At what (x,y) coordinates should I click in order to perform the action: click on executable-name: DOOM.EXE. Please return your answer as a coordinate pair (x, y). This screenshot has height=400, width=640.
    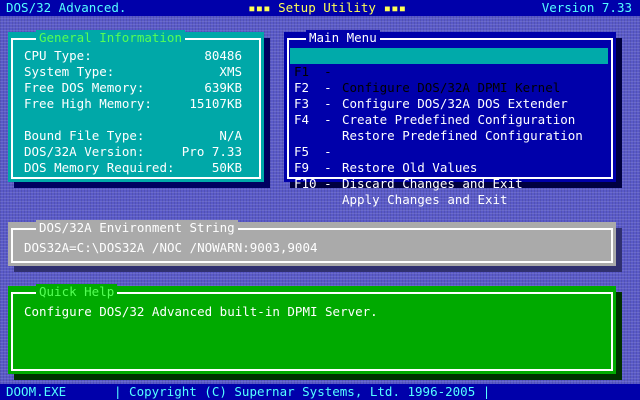
    Looking at the image, I should click on (36, 391).